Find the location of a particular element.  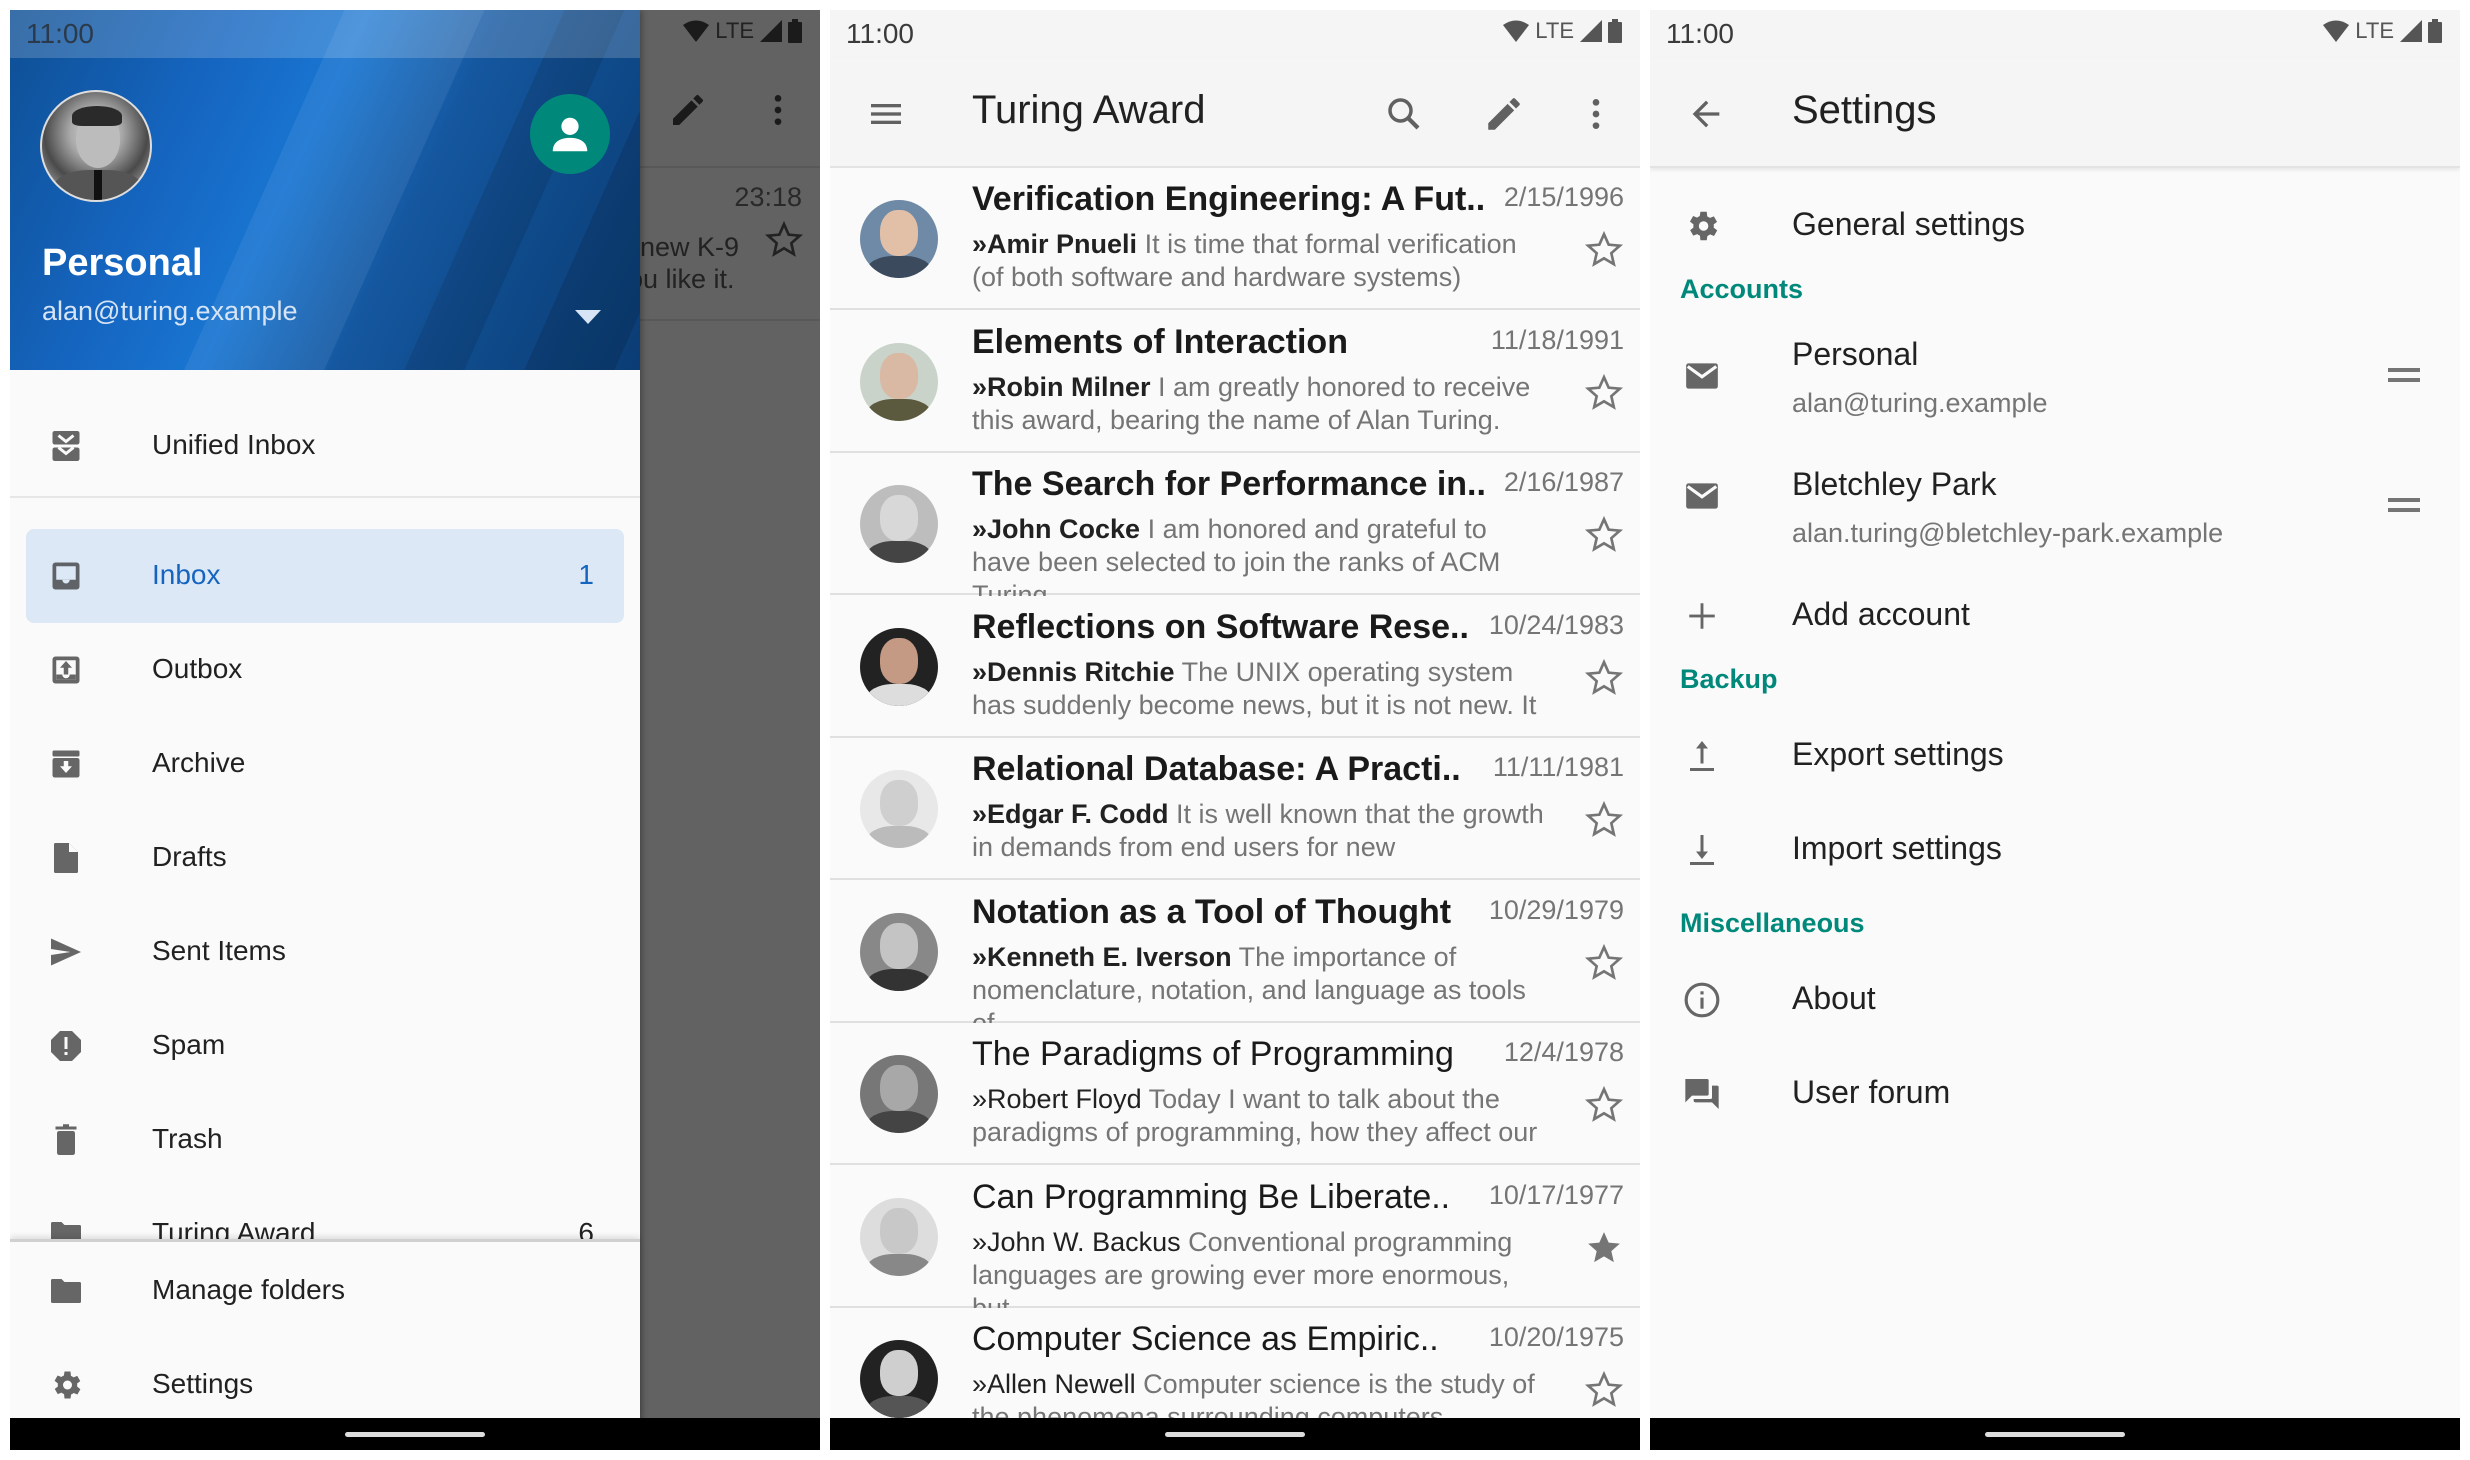

settings-item-label: User forum is located at coordinates (1871, 1092).